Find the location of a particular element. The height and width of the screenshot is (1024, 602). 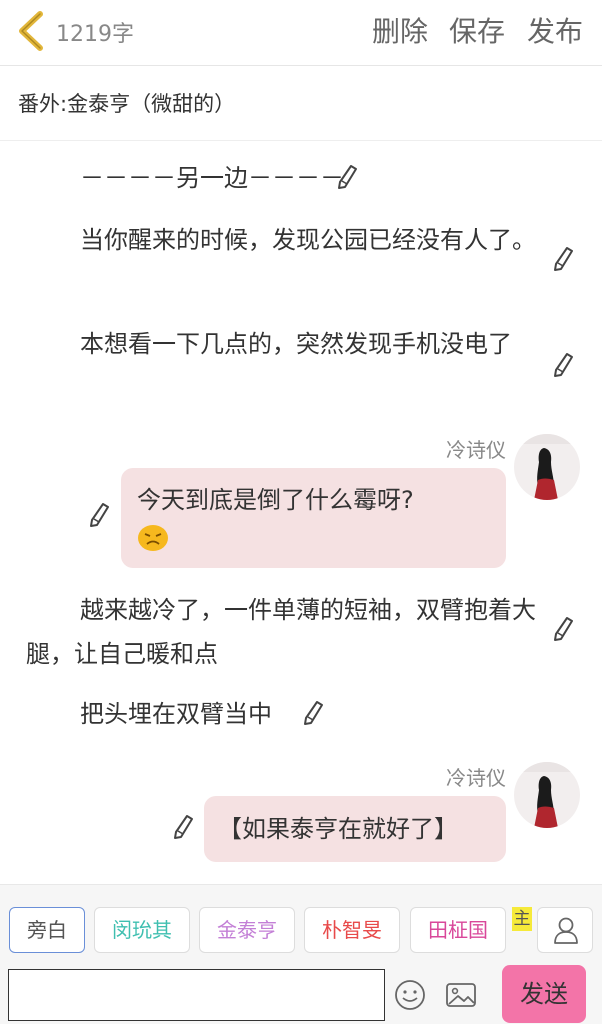

narration-paragraph: －－－－另一边－－－－ is located at coordinates (286, 178).